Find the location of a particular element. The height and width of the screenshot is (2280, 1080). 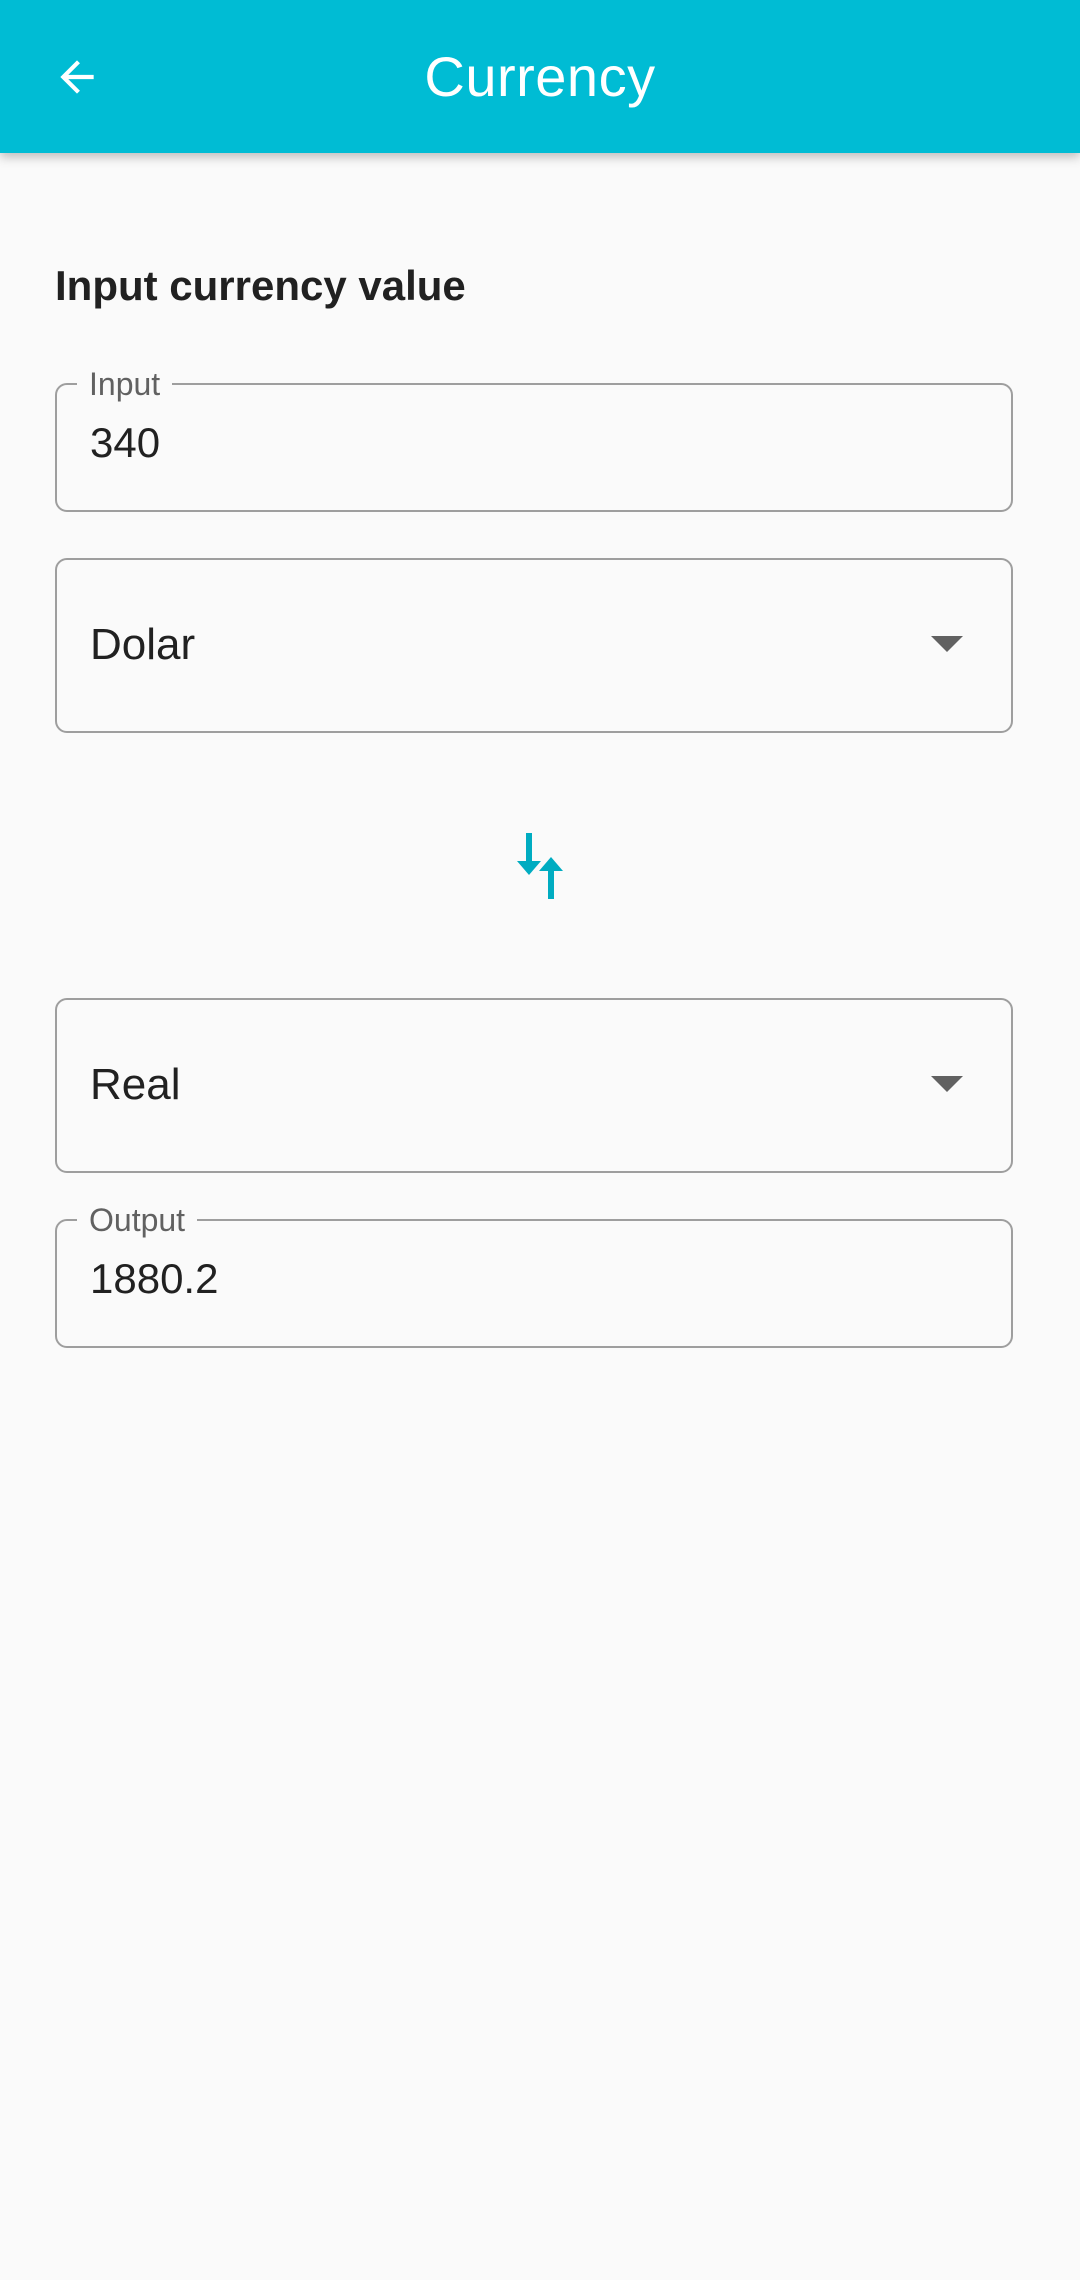

swap-vert-icon is located at coordinates (540, 866).